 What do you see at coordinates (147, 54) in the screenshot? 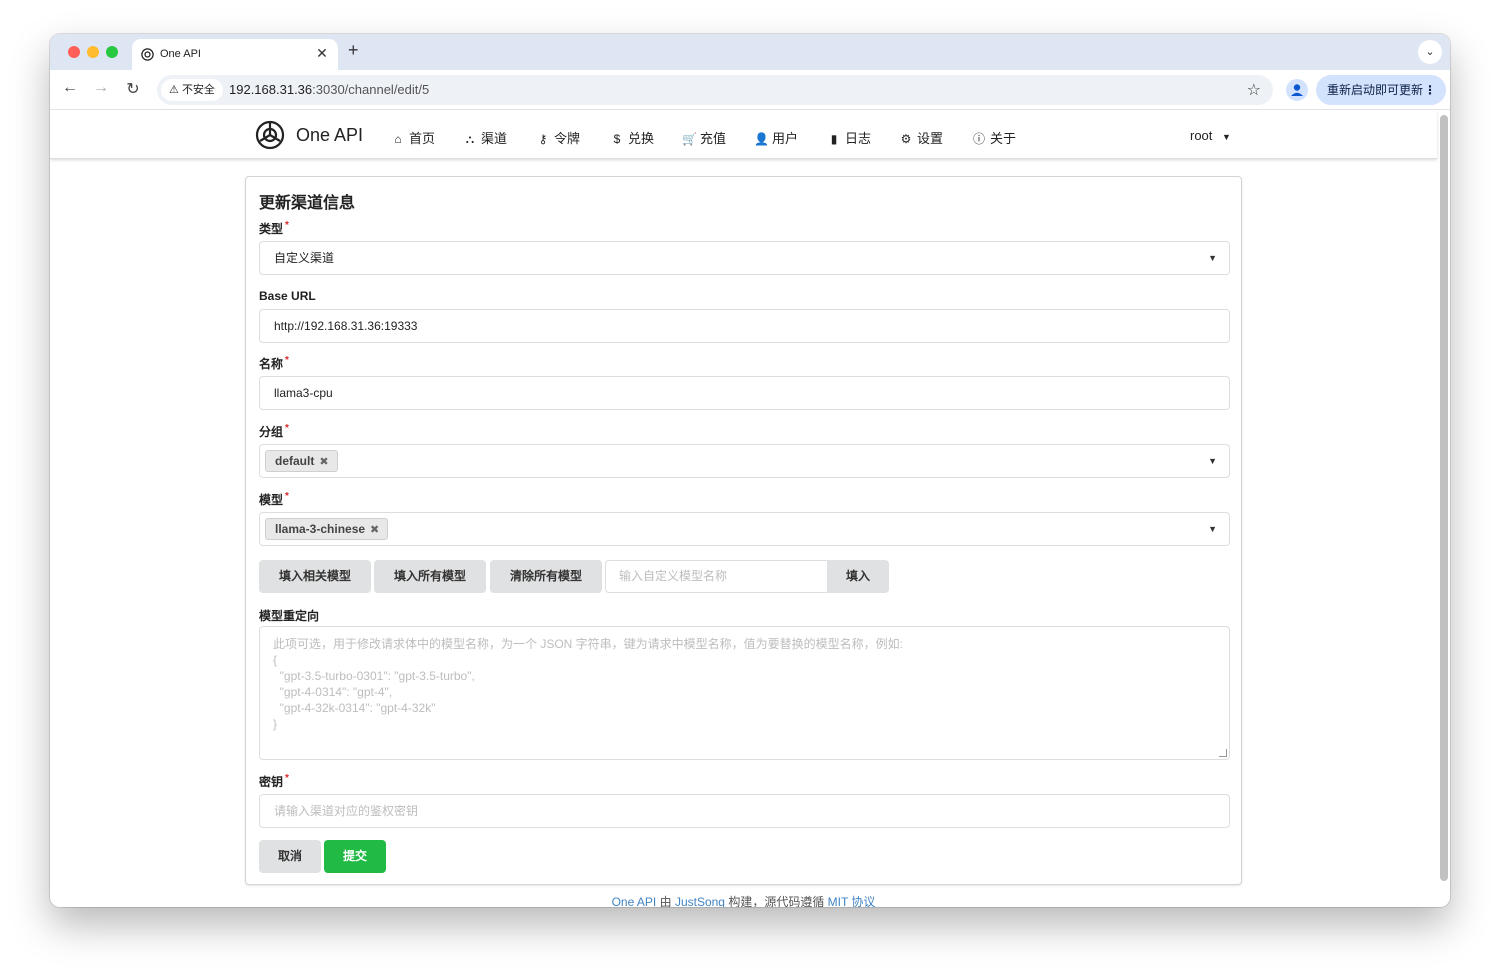
I see `openai-favicon-icon` at bounding box center [147, 54].